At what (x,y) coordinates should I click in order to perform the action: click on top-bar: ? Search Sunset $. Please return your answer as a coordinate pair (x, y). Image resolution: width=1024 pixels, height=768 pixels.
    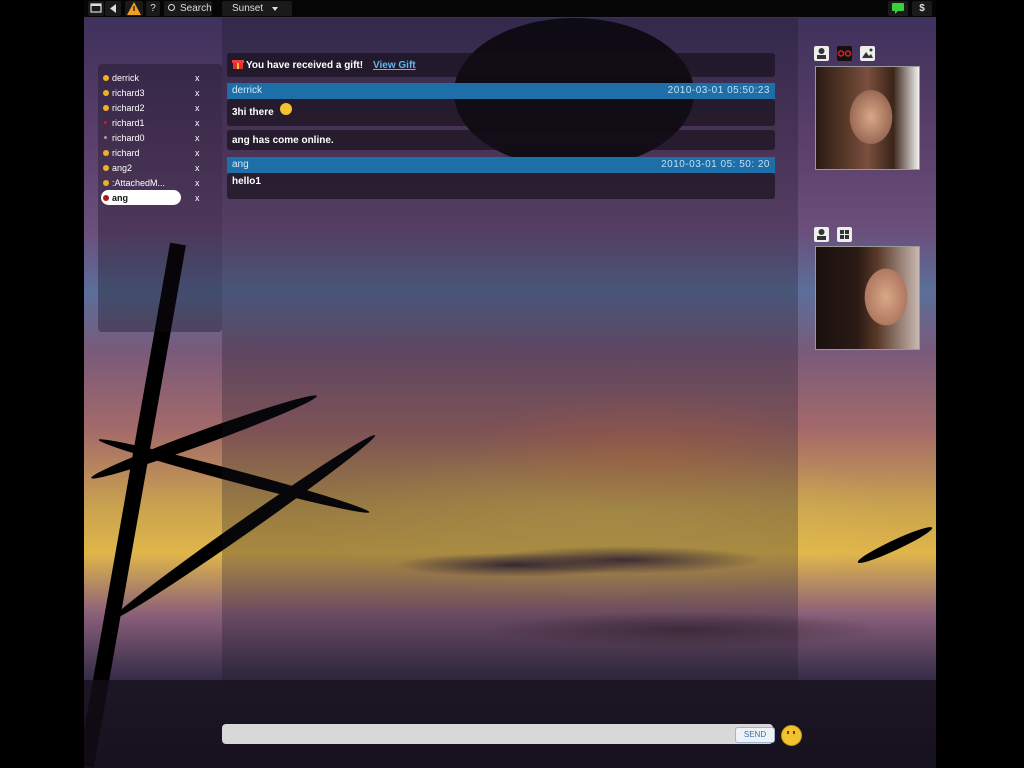
    Looking at the image, I should click on (510, 8).